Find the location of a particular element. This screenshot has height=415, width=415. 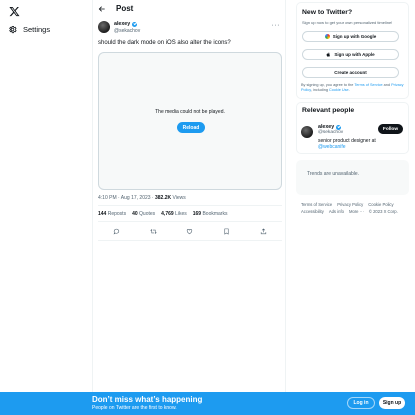

bookmarks-label: Bookmarks is located at coordinates (214, 214).